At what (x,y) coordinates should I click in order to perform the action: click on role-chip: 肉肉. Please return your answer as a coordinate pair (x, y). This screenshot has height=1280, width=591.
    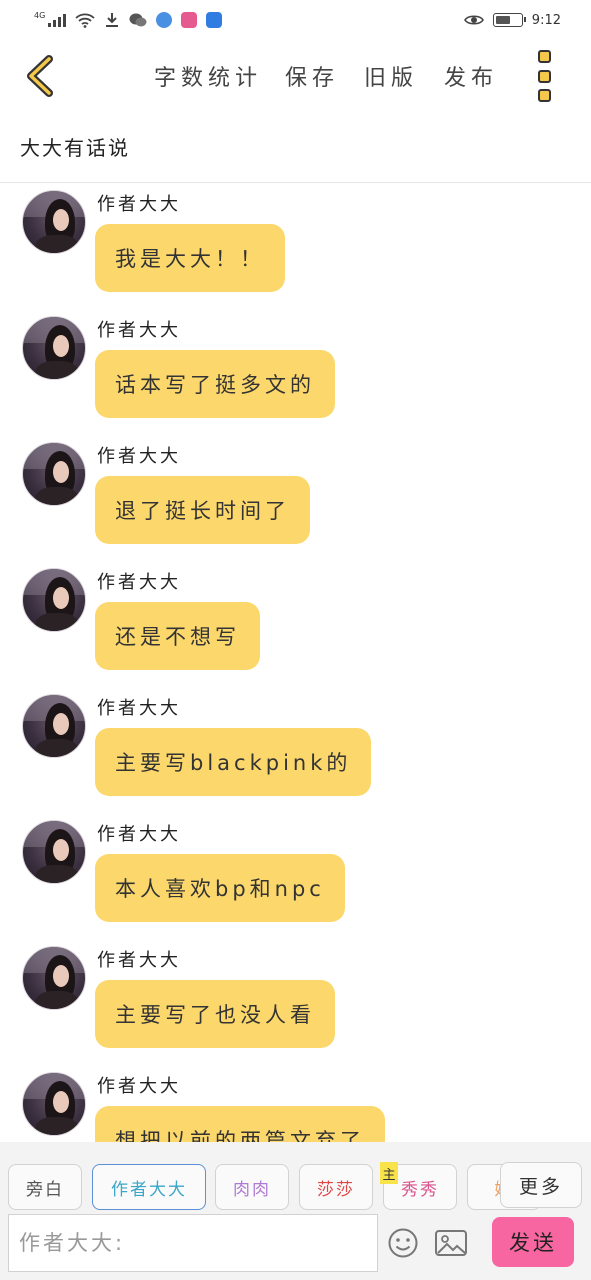
    Looking at the image, I should click on (252, 1187).